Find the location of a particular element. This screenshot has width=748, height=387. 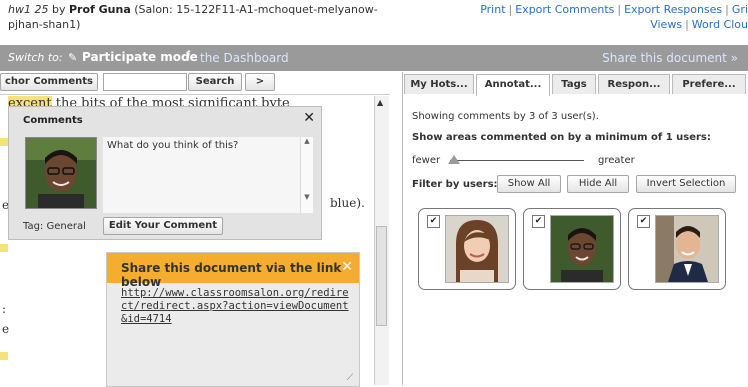

switch-to-label: Switch to: is located at coordinates (35, 57).